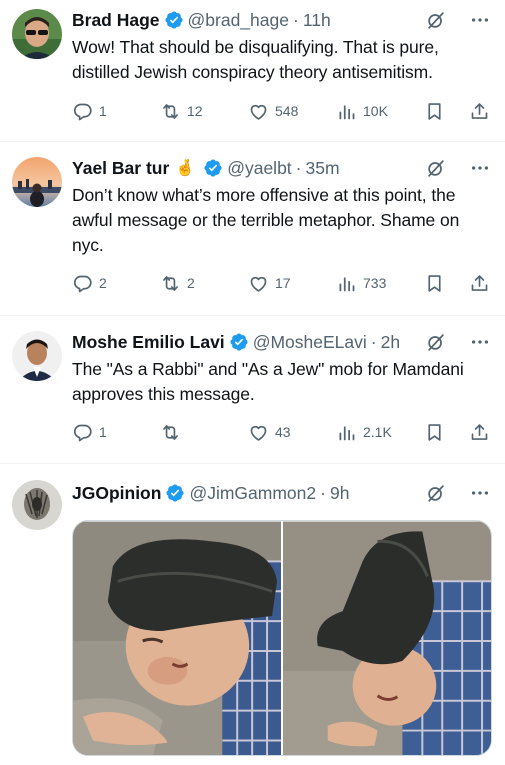  I want to click on author-name: Brad Hage, so click(116, 20).